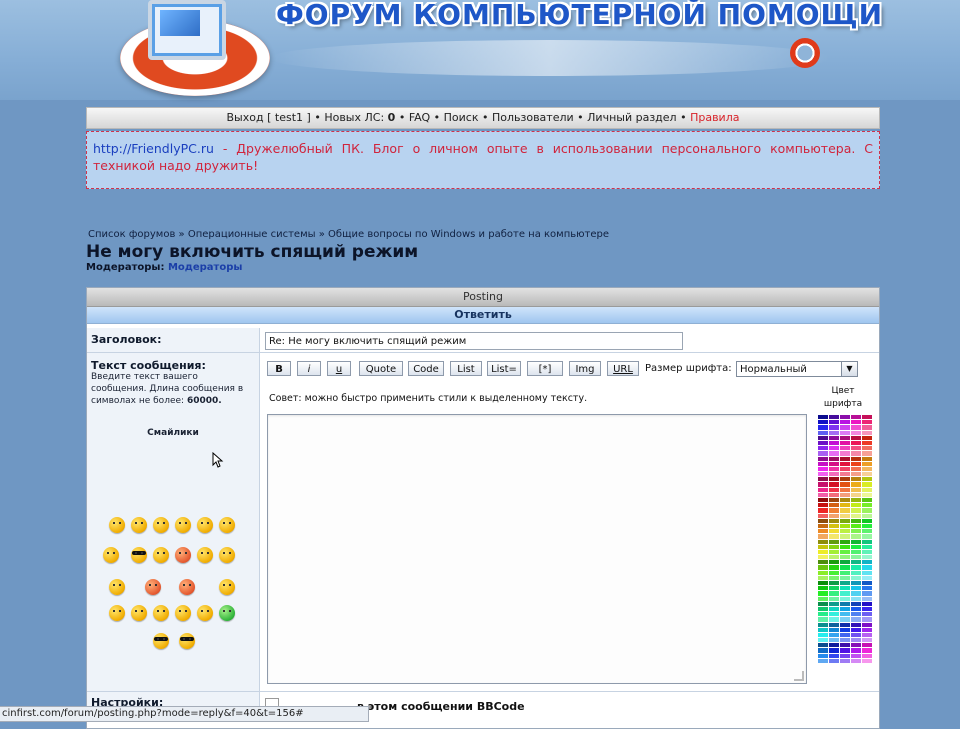 This screenshot has height=729, width=960. I want to click on code-button: Code, so click(426, 368).